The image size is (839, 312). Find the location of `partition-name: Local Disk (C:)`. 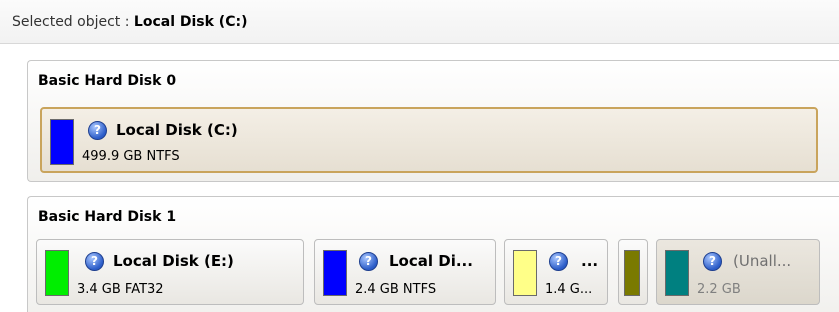

partition-name: Local Disk (C:) is located at coordinates (177, 130).